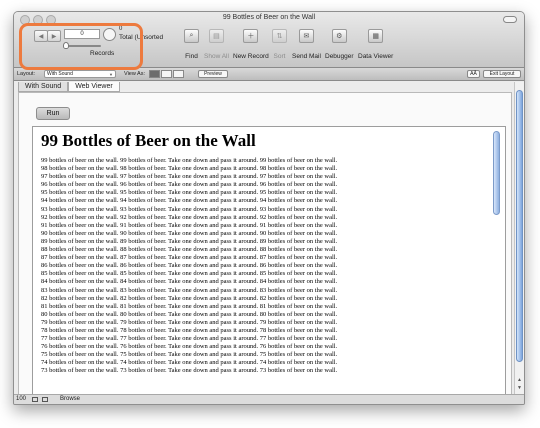 The height and width of the screenshot is (428, 540). What do you see at coordinates (216, 36) in the screenshot?
I see `show-all-icon: ▤` at bounding box center [216, 36].